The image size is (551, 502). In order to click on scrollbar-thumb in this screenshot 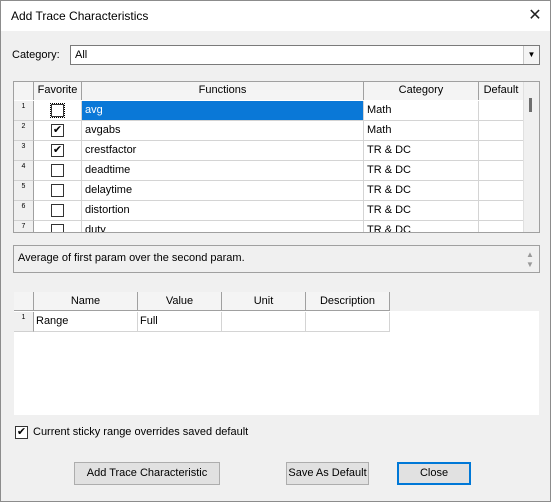, I will do `click(530, 105)`.